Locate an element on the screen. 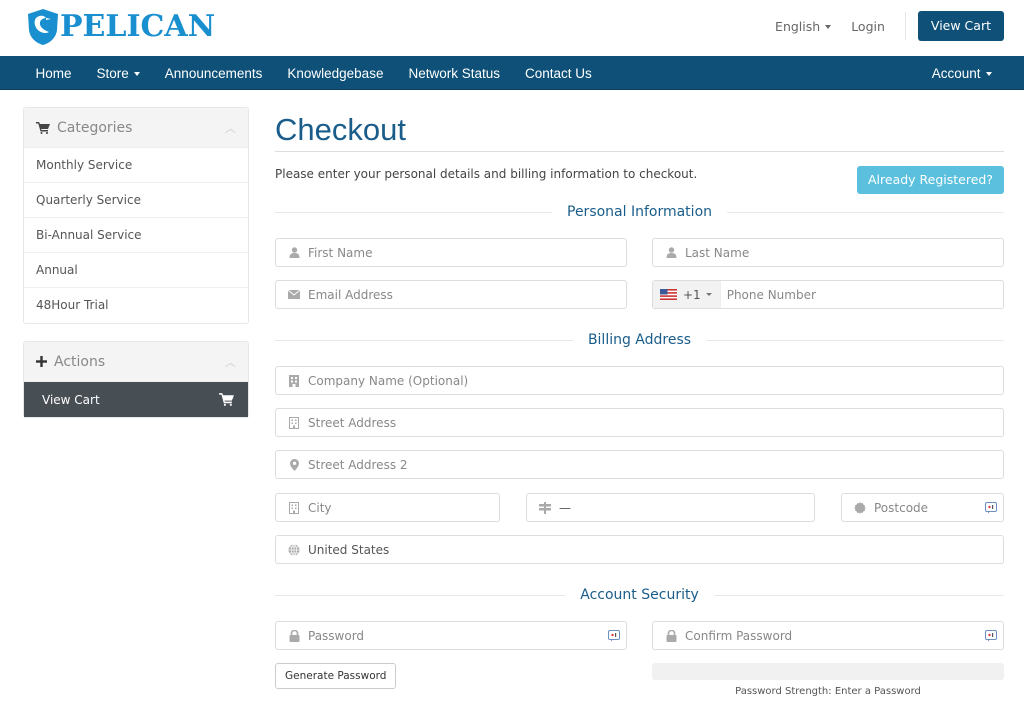  city-field: City is located at coordinates (387, 507).